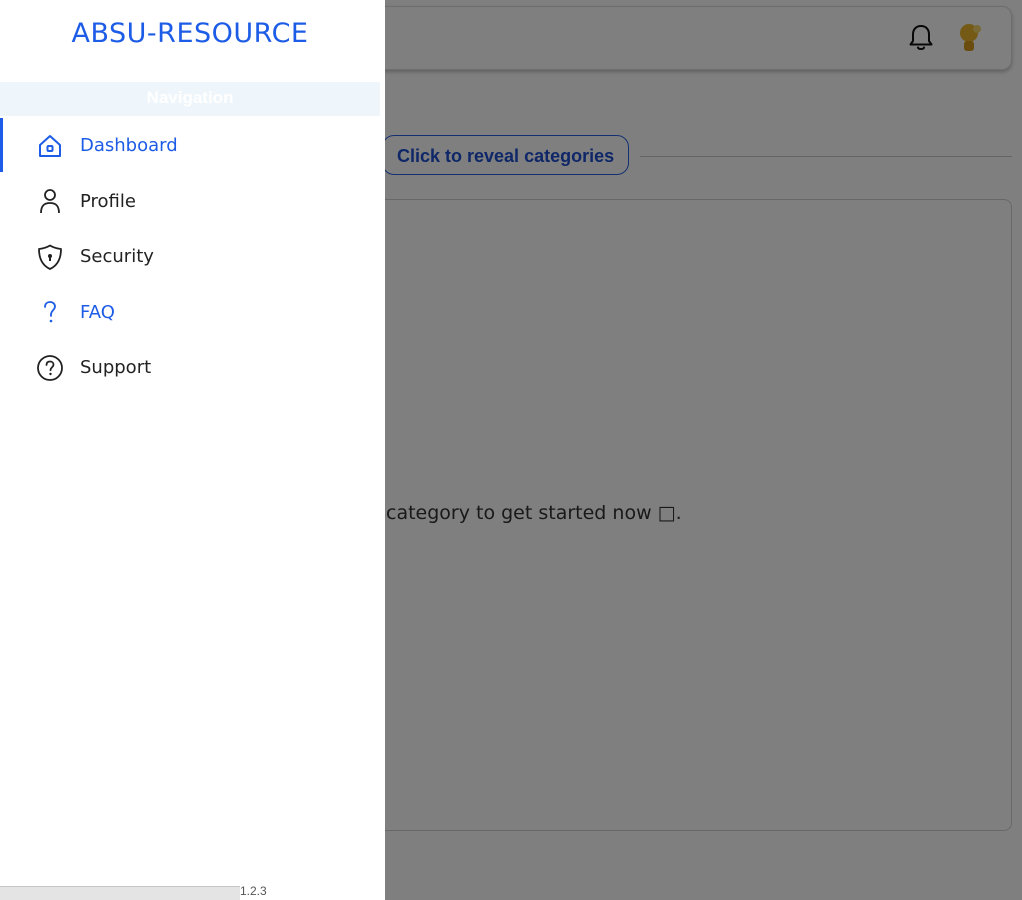 This screenshot has width=1022, height=900. I want to click on sidebar-item-label: Support, so click(116, 368).